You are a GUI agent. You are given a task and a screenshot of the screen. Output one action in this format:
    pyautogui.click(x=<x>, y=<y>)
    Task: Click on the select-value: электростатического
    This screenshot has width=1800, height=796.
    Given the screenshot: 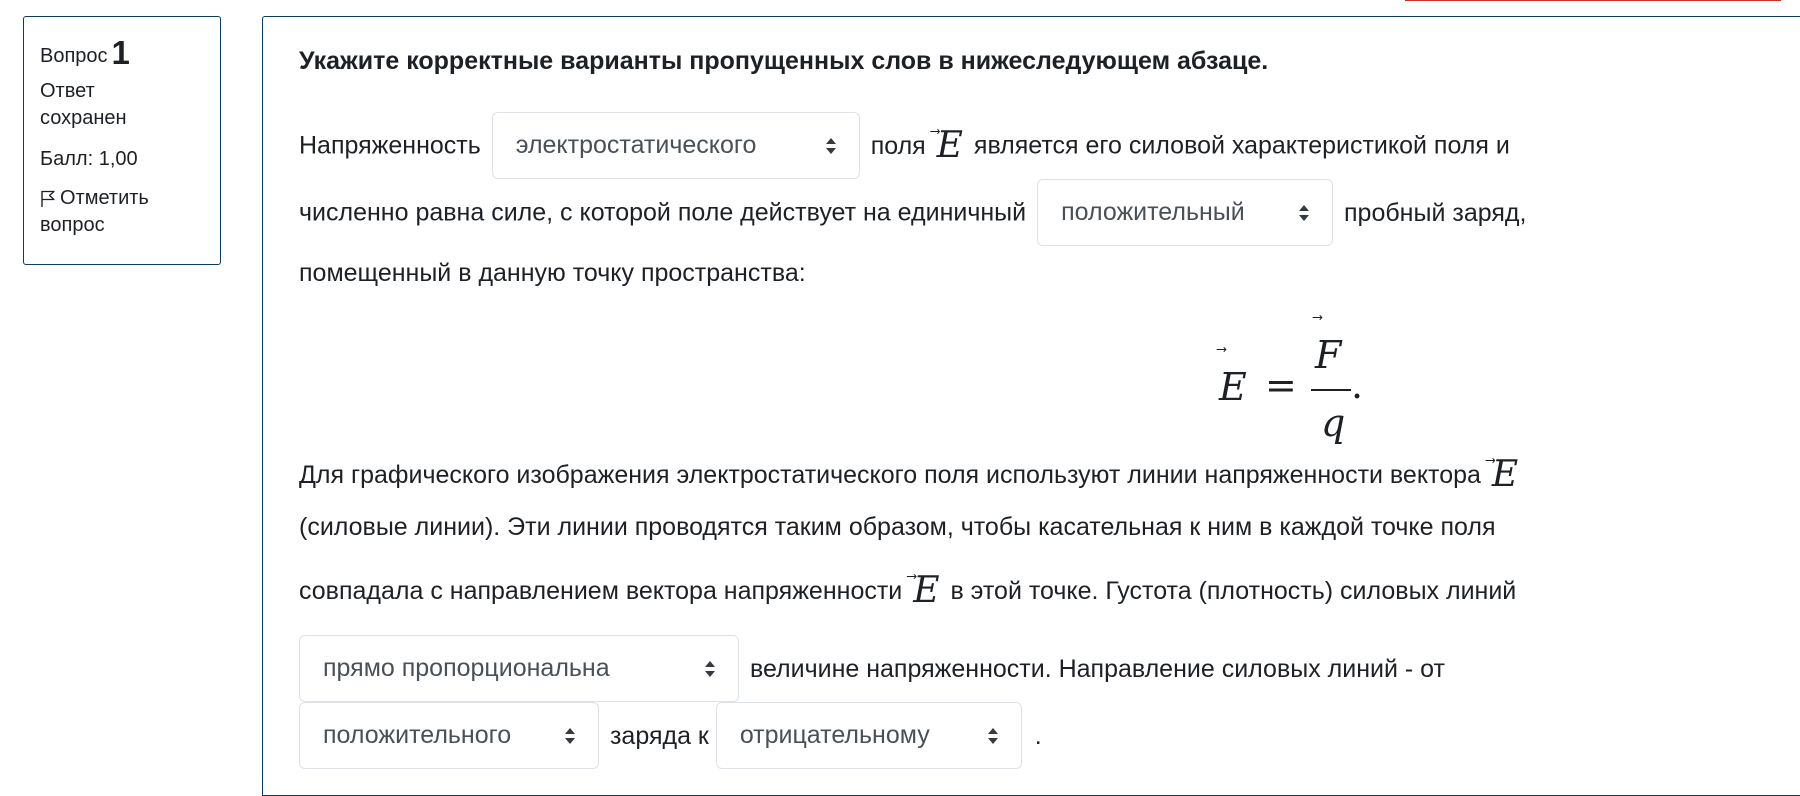 What is the action you would take?
    pyautogui.click(x=636, y=145)
    